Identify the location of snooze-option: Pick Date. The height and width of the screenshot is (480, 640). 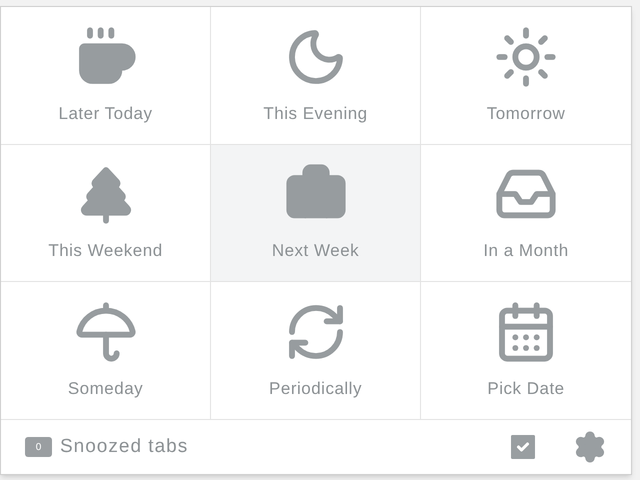
(526, 351).